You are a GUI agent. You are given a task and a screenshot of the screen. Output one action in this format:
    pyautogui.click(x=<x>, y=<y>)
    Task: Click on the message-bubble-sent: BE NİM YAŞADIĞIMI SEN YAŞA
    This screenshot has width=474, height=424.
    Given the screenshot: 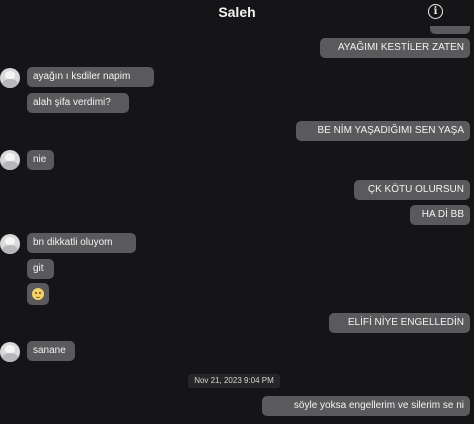 What is the action you would take?
    pyautogui.click(x=383, y=131)
    